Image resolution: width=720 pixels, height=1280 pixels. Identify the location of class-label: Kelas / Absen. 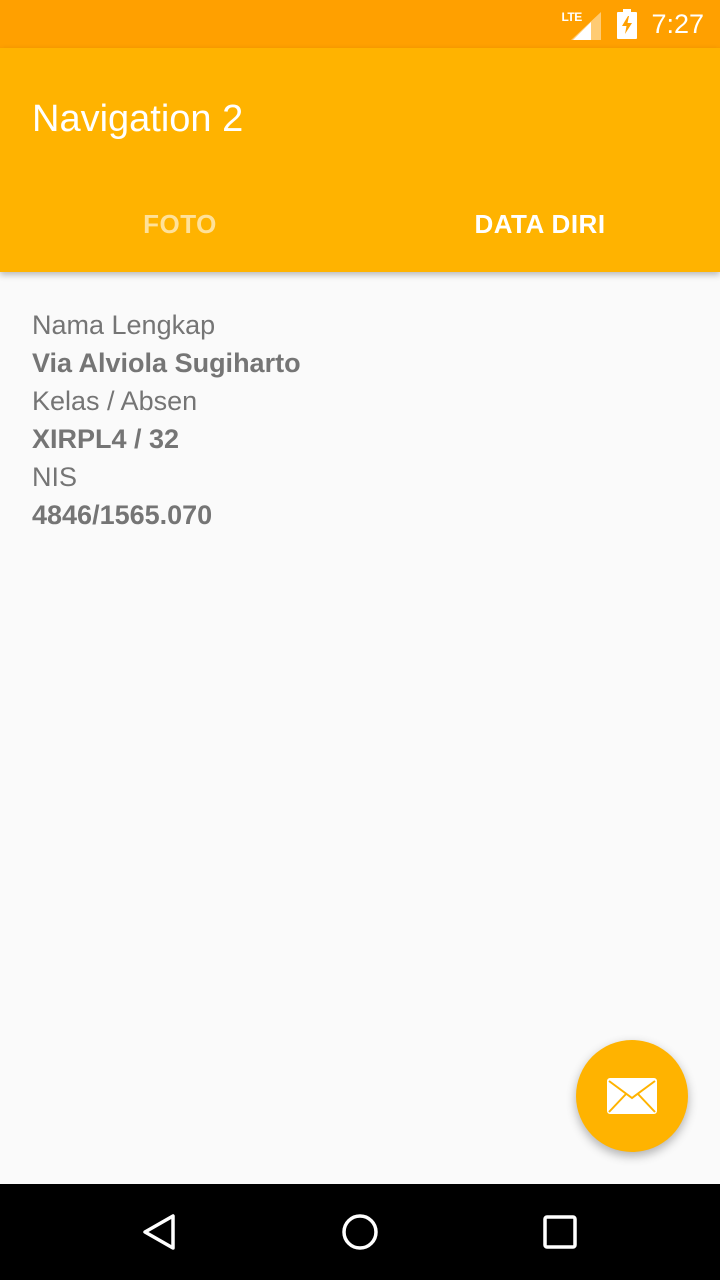
(115, 401).